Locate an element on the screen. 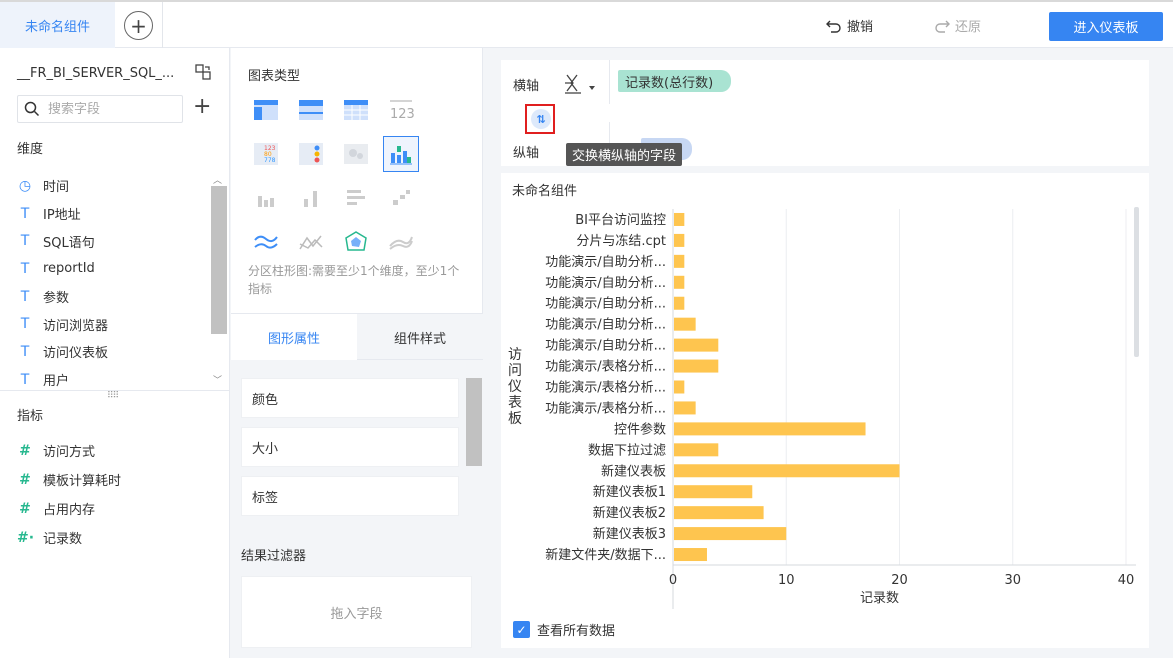  metric-list: # 访问方式 # 模板计算耗时 # 占用内存 #· 记录数 is located at coordinates (112, 494).